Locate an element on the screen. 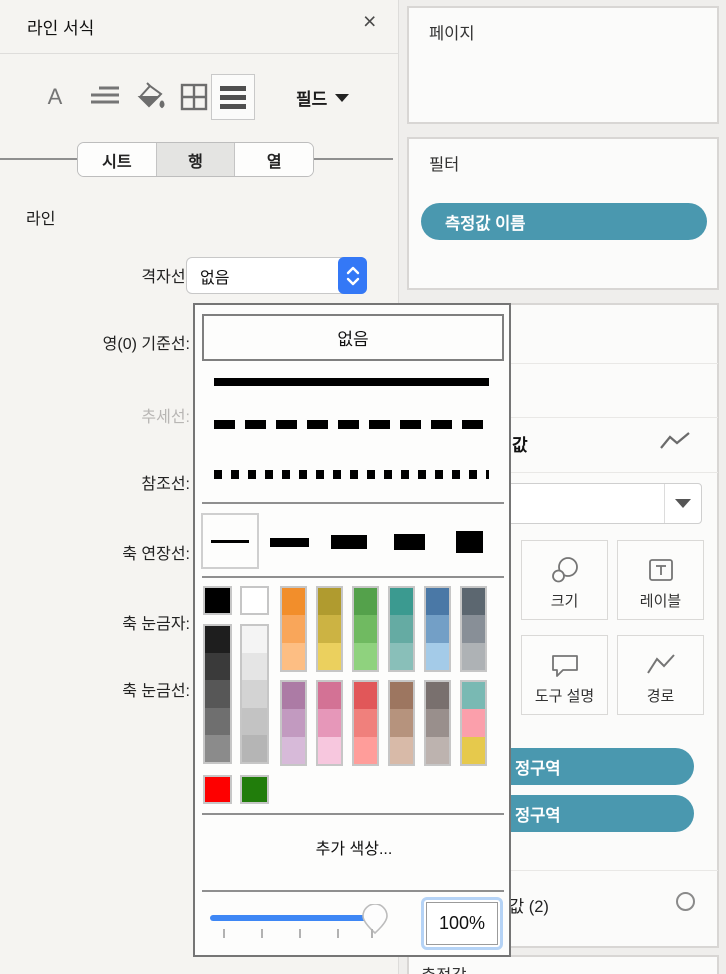 This screenshot has height=974, width=726. field-dropdown-button: 필드 is located at coordinates (323, 97).